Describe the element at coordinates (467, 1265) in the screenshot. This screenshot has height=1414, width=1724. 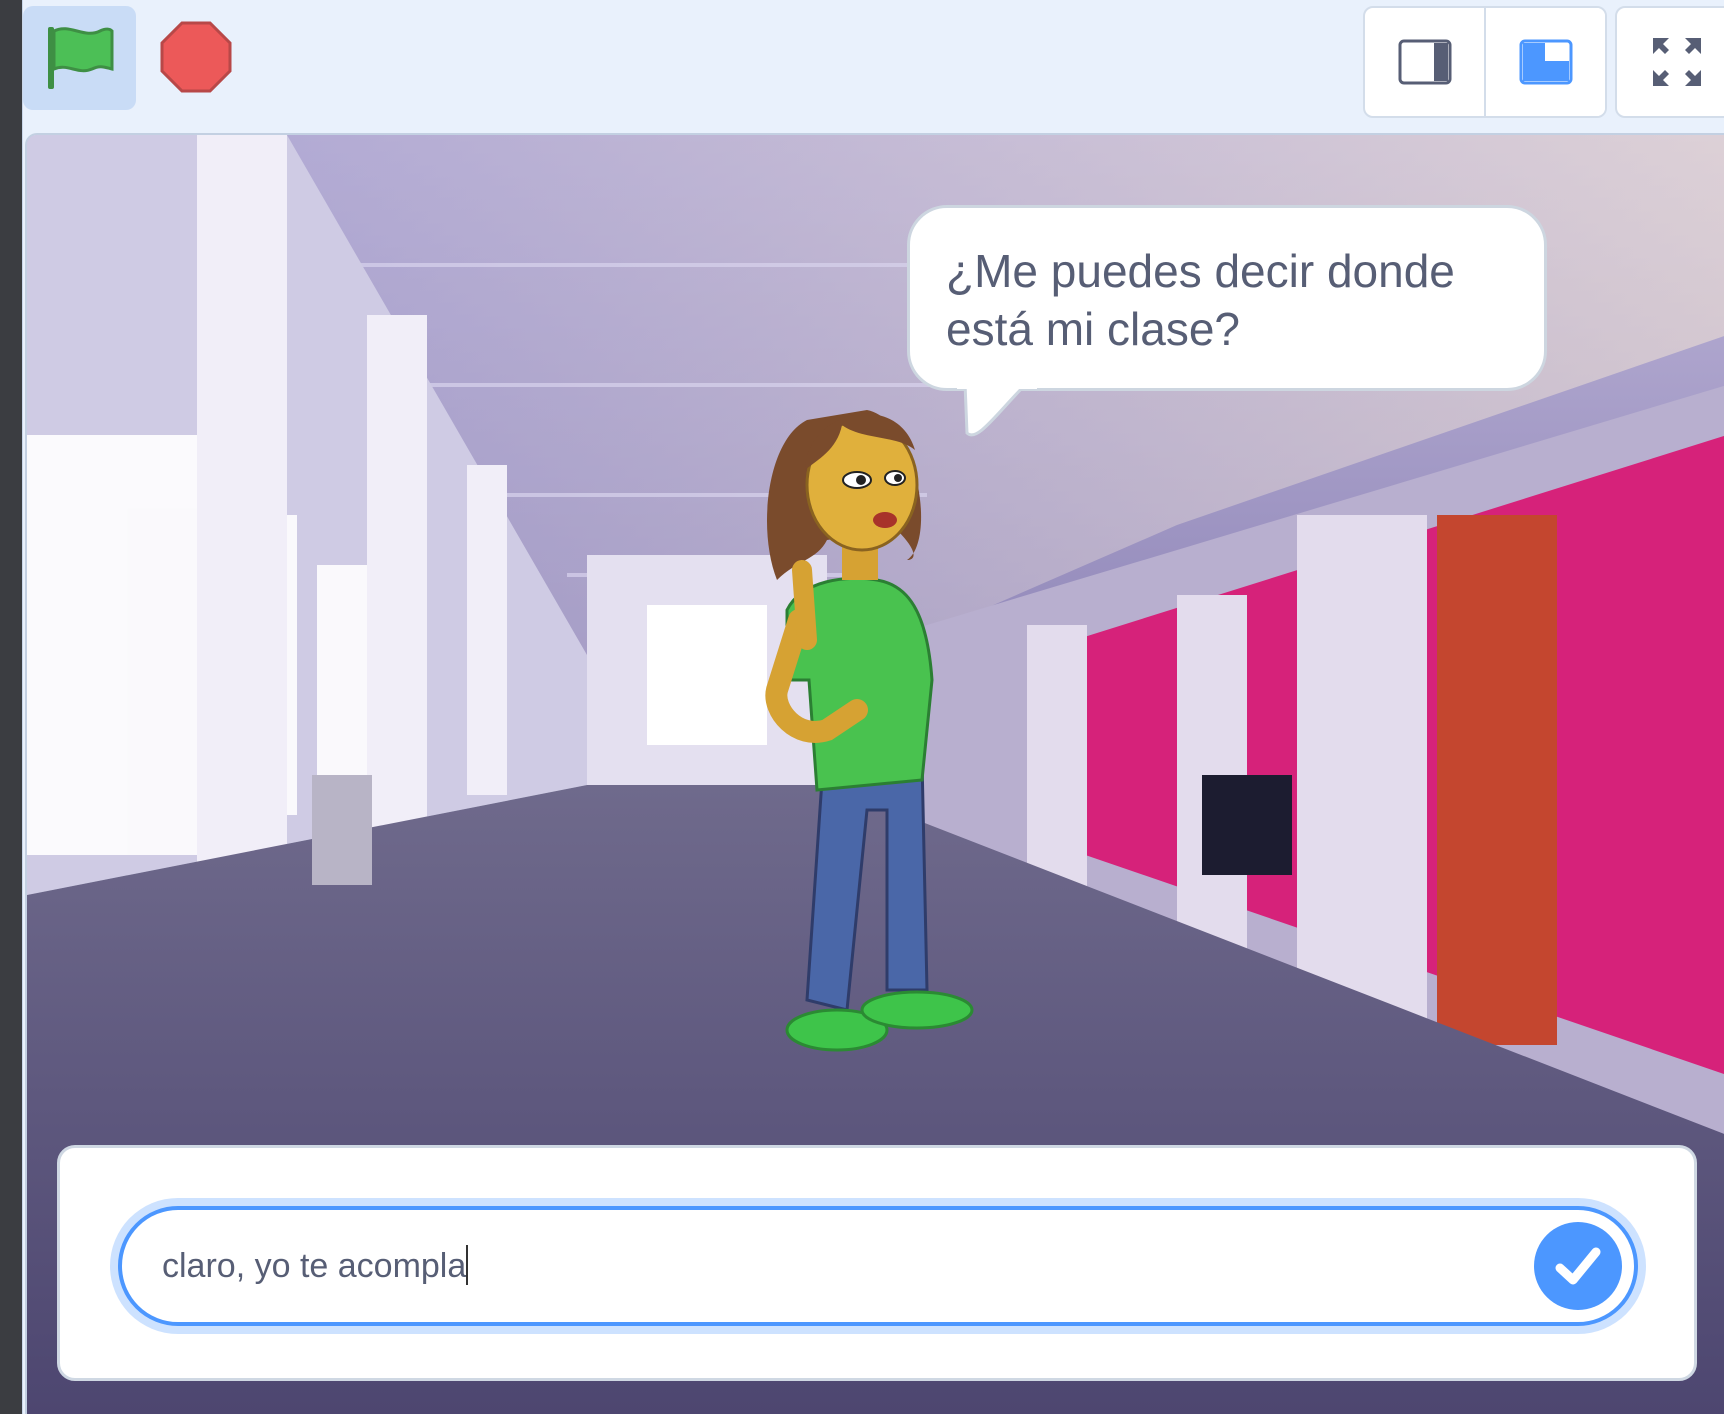
I see `text-caret` at that location.